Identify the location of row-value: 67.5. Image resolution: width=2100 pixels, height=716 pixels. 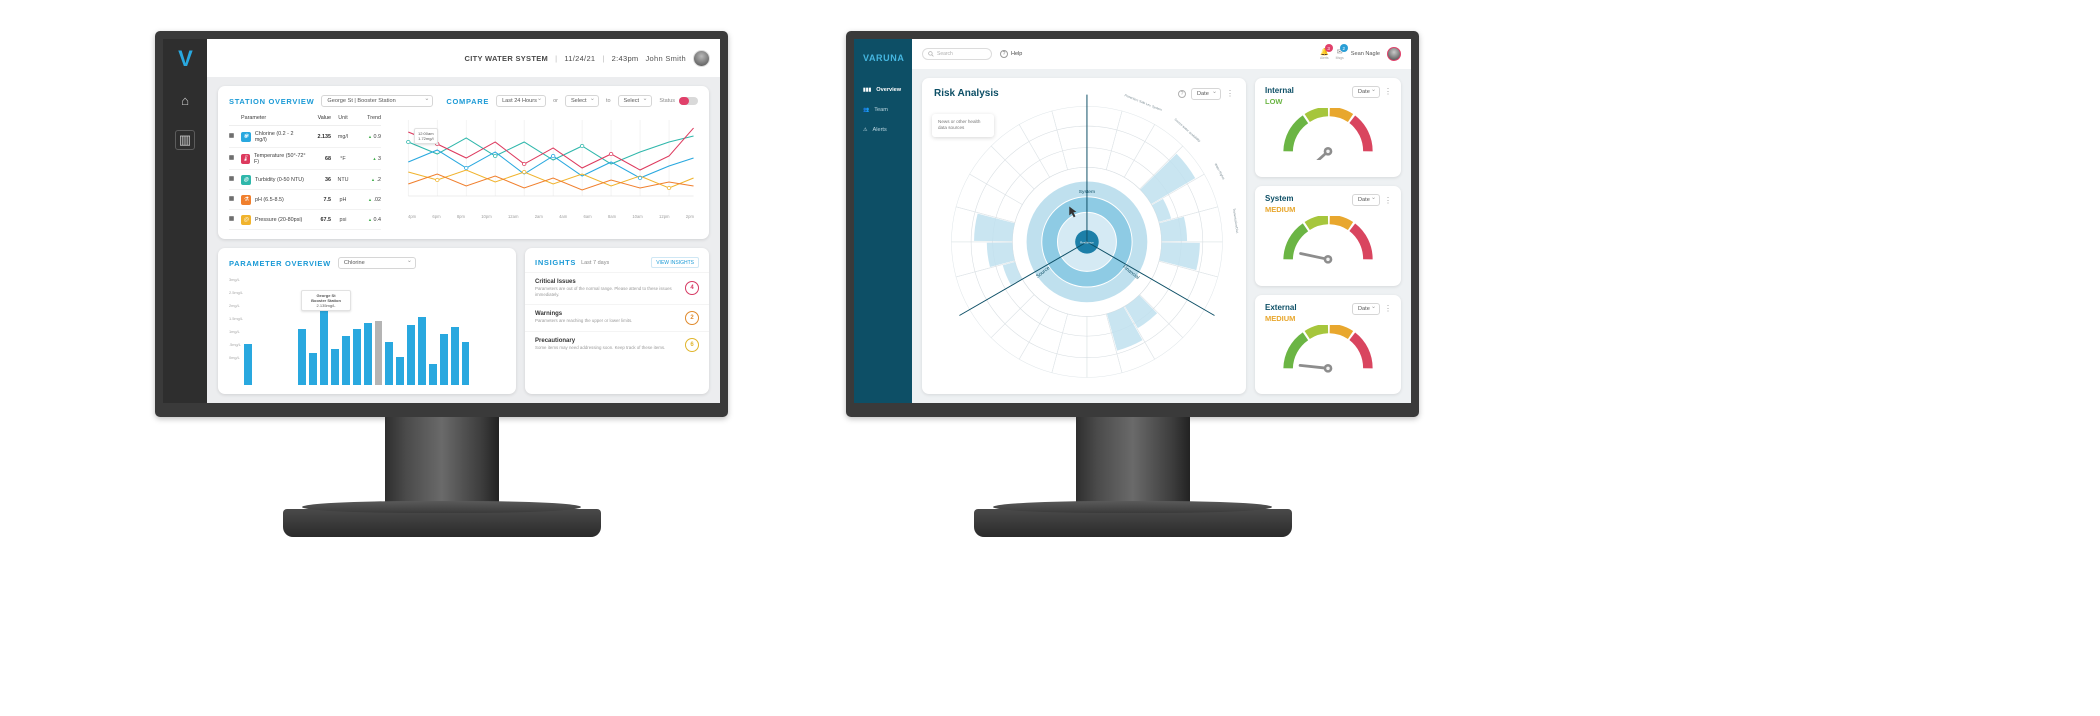
(326, 219).